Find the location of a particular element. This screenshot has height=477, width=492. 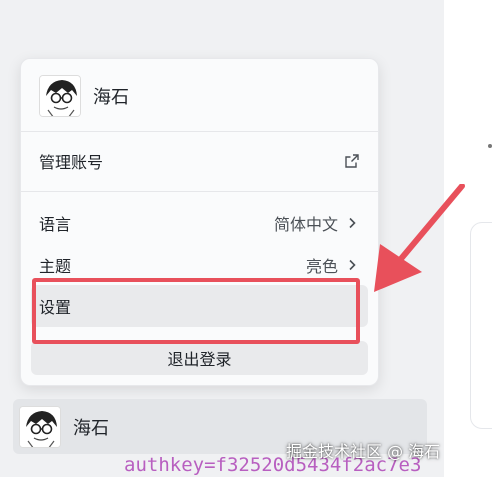

annotation-arrow is located at coordinates (419, 238).